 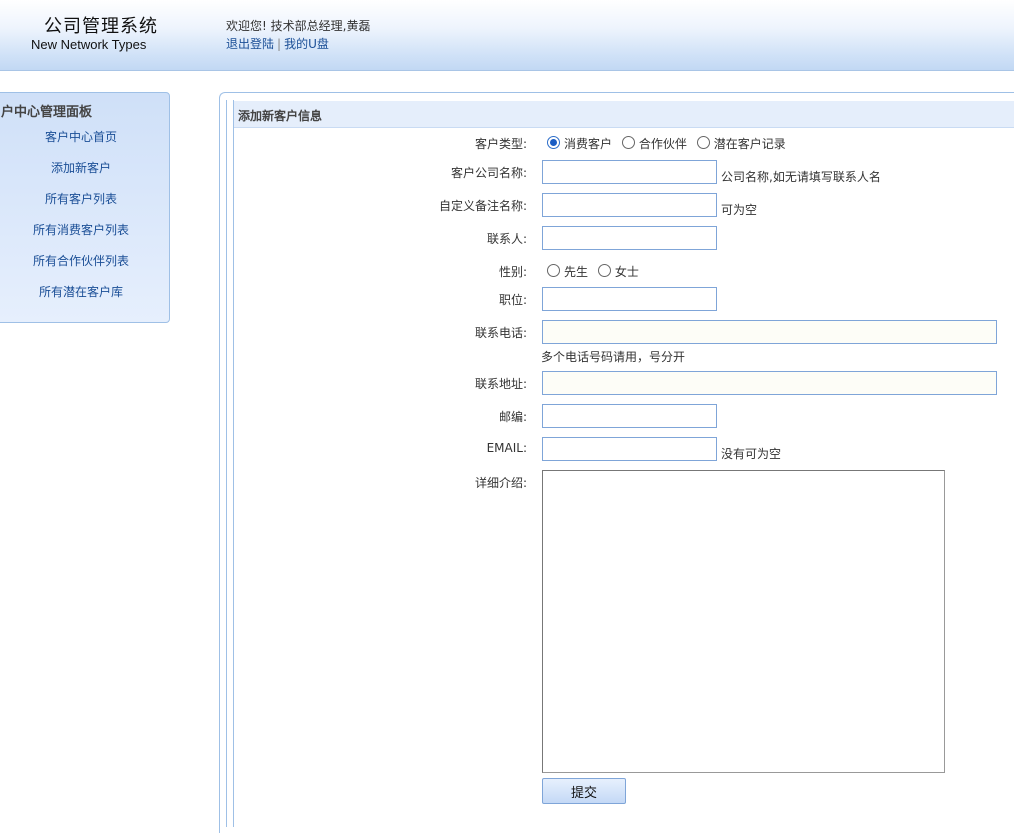 What do you see at coordinates (629, 205) in the screenshot?
I see `alias-input` at bounding box center [629, 205].